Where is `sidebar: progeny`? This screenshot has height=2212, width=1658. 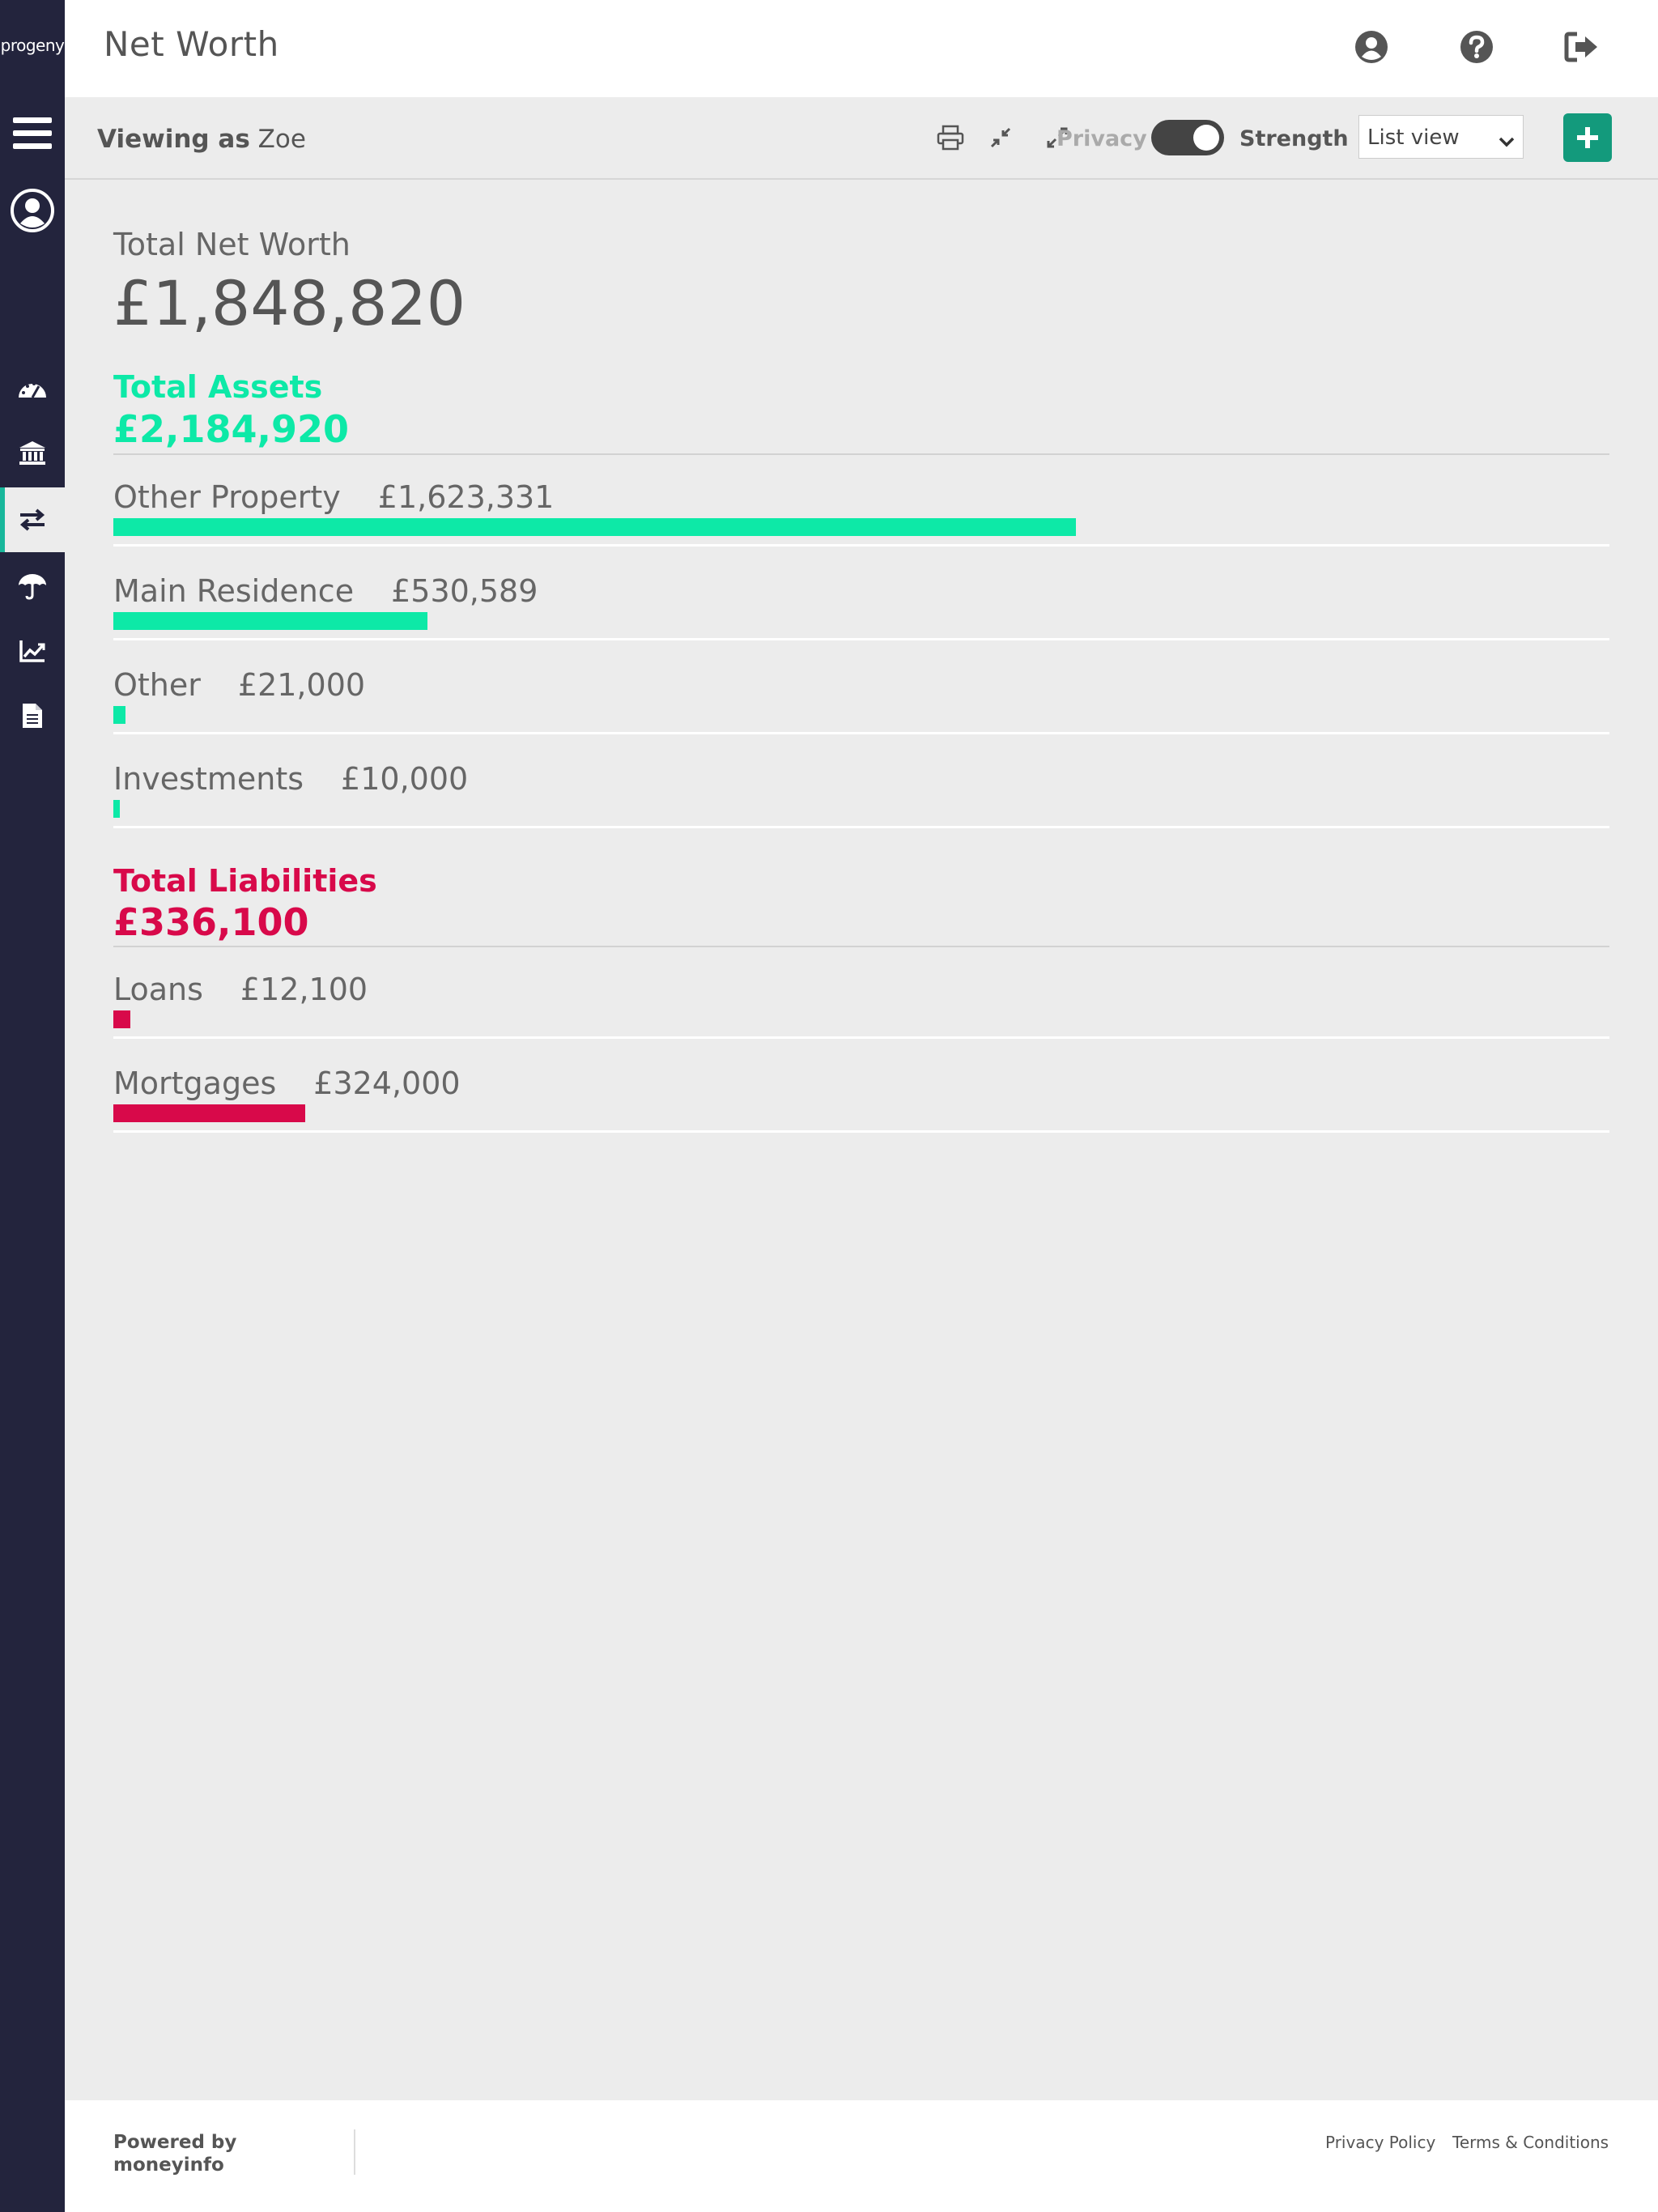 sidebar: progeny is located at coordinates (32, 1106).